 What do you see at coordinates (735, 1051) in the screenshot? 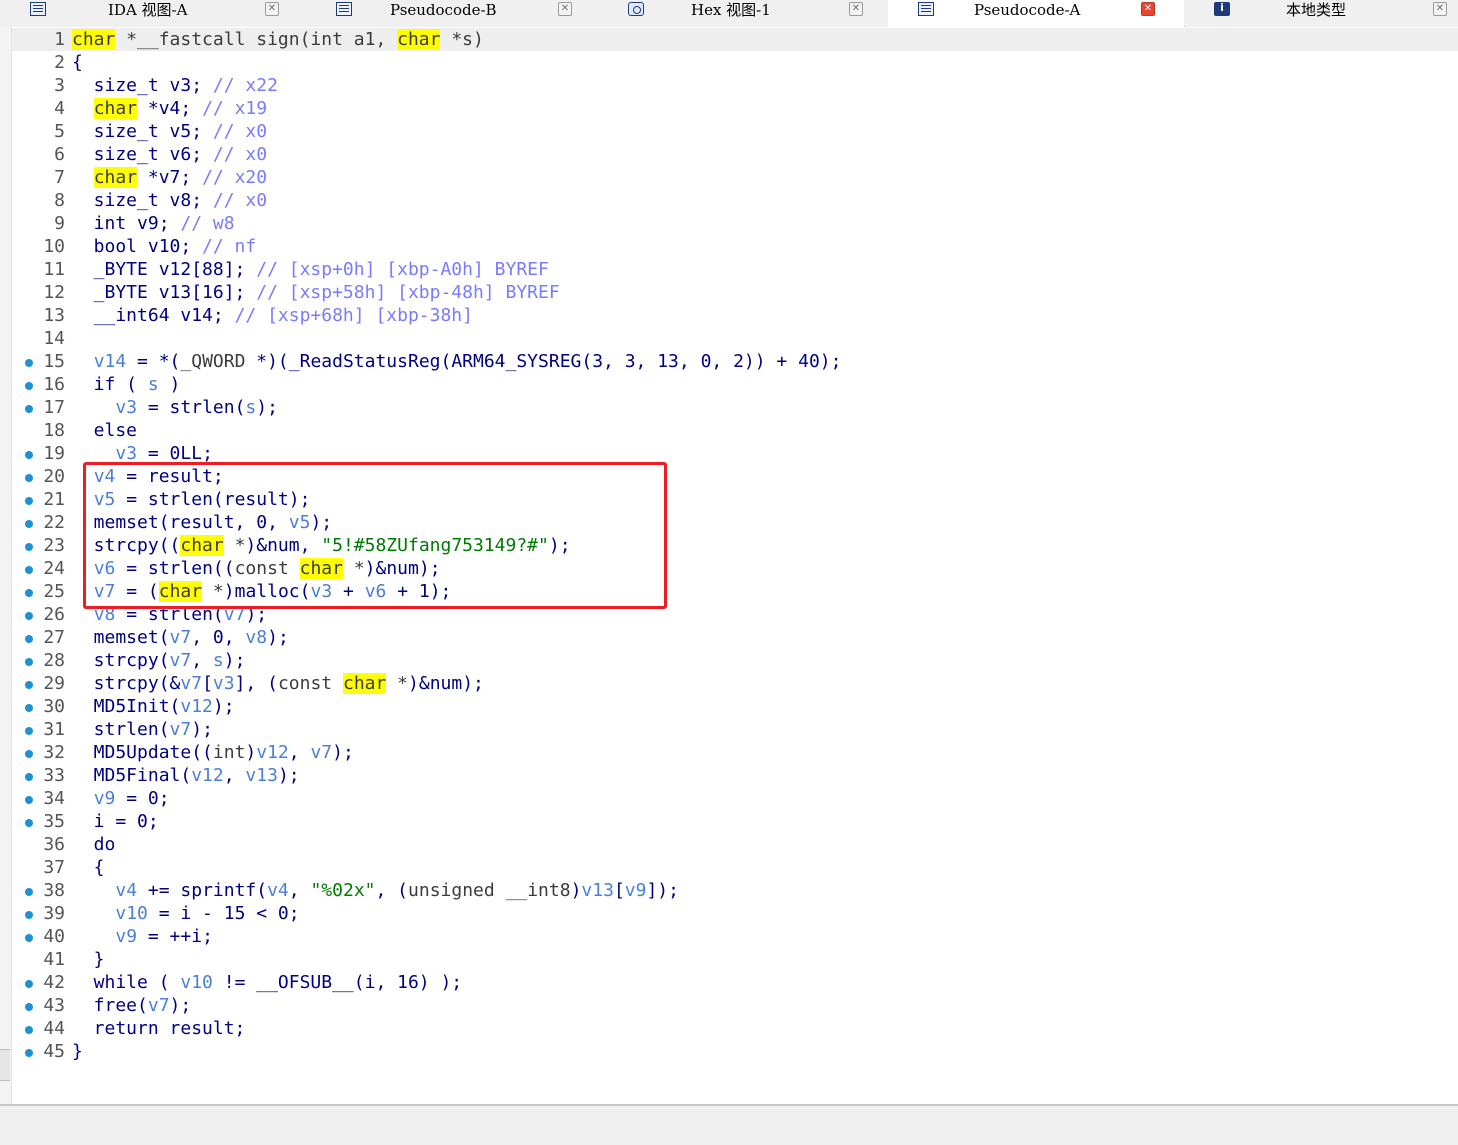
I see `code-line: 45}` at bounding box center [735, 1051].